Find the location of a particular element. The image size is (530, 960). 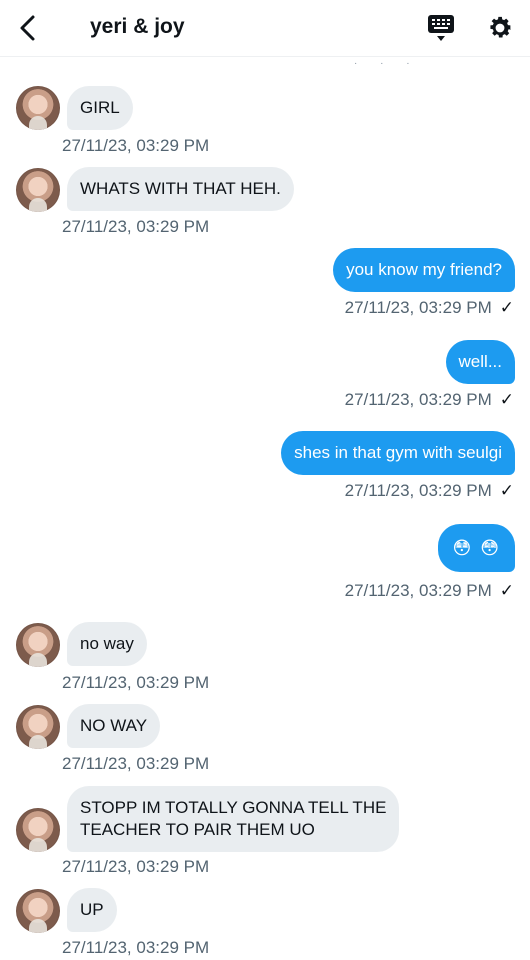

chevron-left-icon is located at coordinates (29, 28).